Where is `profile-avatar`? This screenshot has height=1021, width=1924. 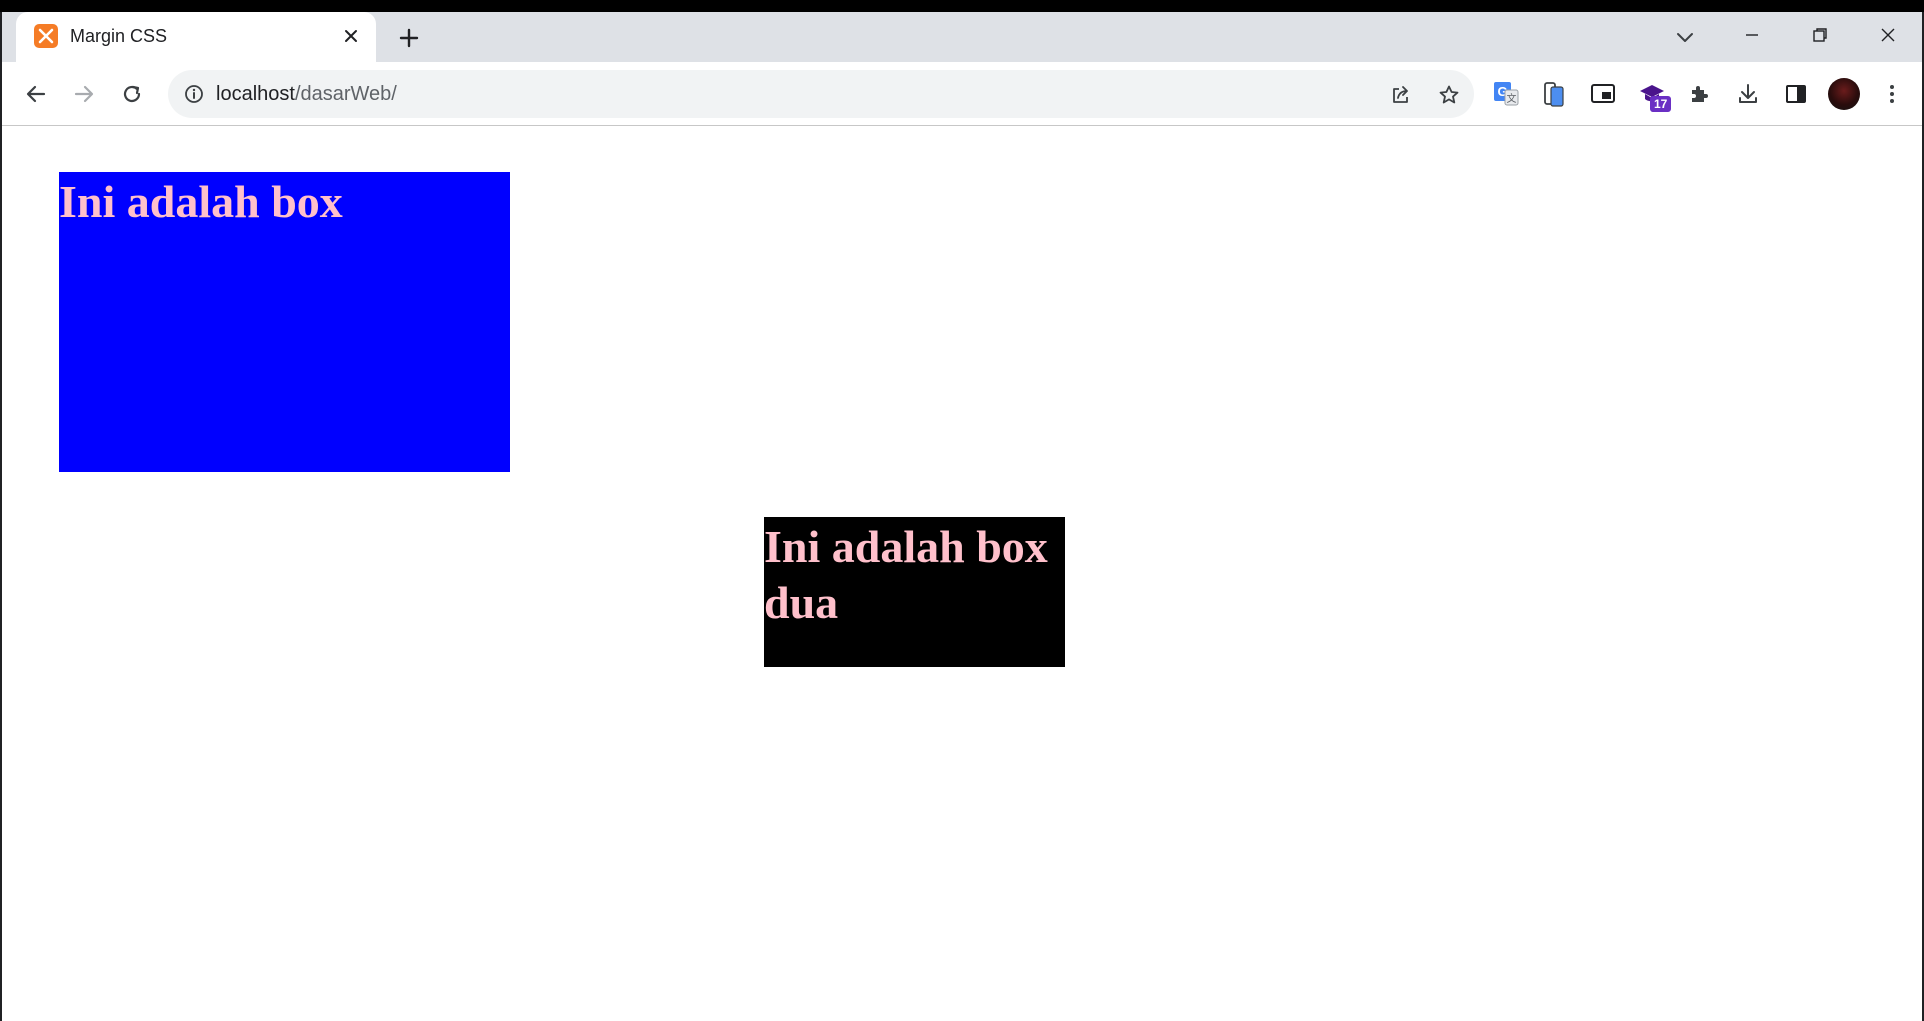 profile-avatar is located at coordinates (1844, 94).